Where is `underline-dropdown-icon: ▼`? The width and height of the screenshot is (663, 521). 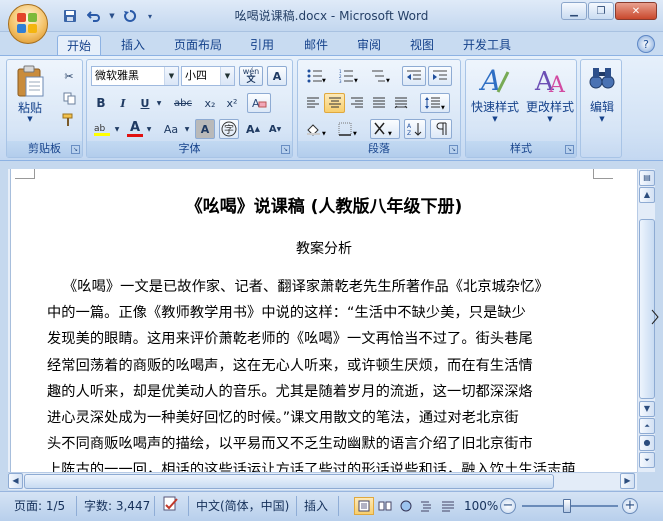
underline-dropdown-icon: ▼ is located at coordinates (159, 103).